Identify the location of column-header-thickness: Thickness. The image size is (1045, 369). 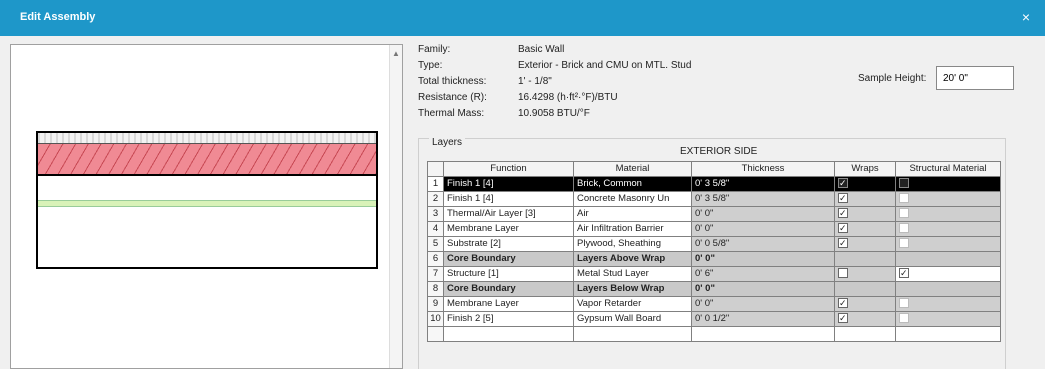
(763, 169).